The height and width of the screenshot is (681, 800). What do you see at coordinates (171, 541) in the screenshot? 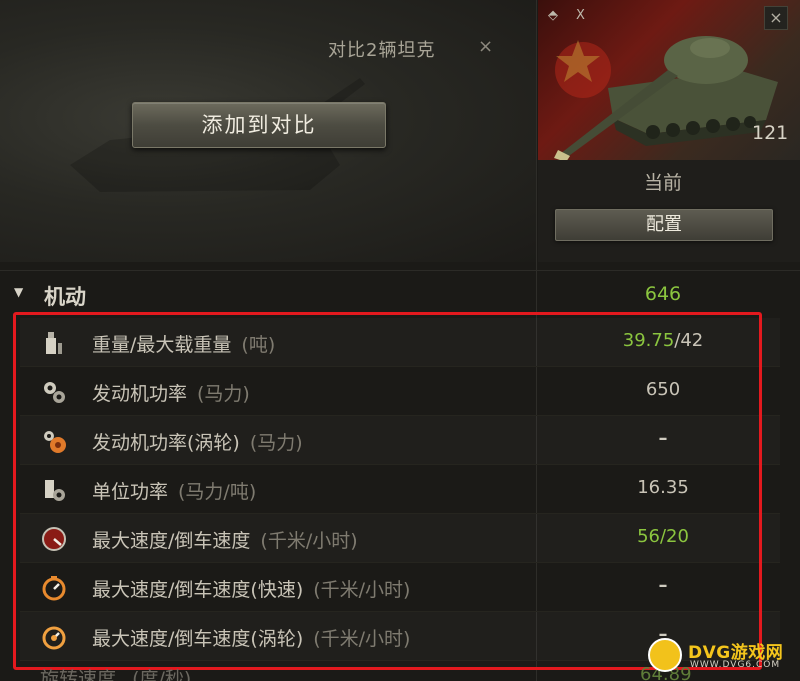
I see `stat-label: 最大速度/倒车速度` at bounding box center [171, 541].